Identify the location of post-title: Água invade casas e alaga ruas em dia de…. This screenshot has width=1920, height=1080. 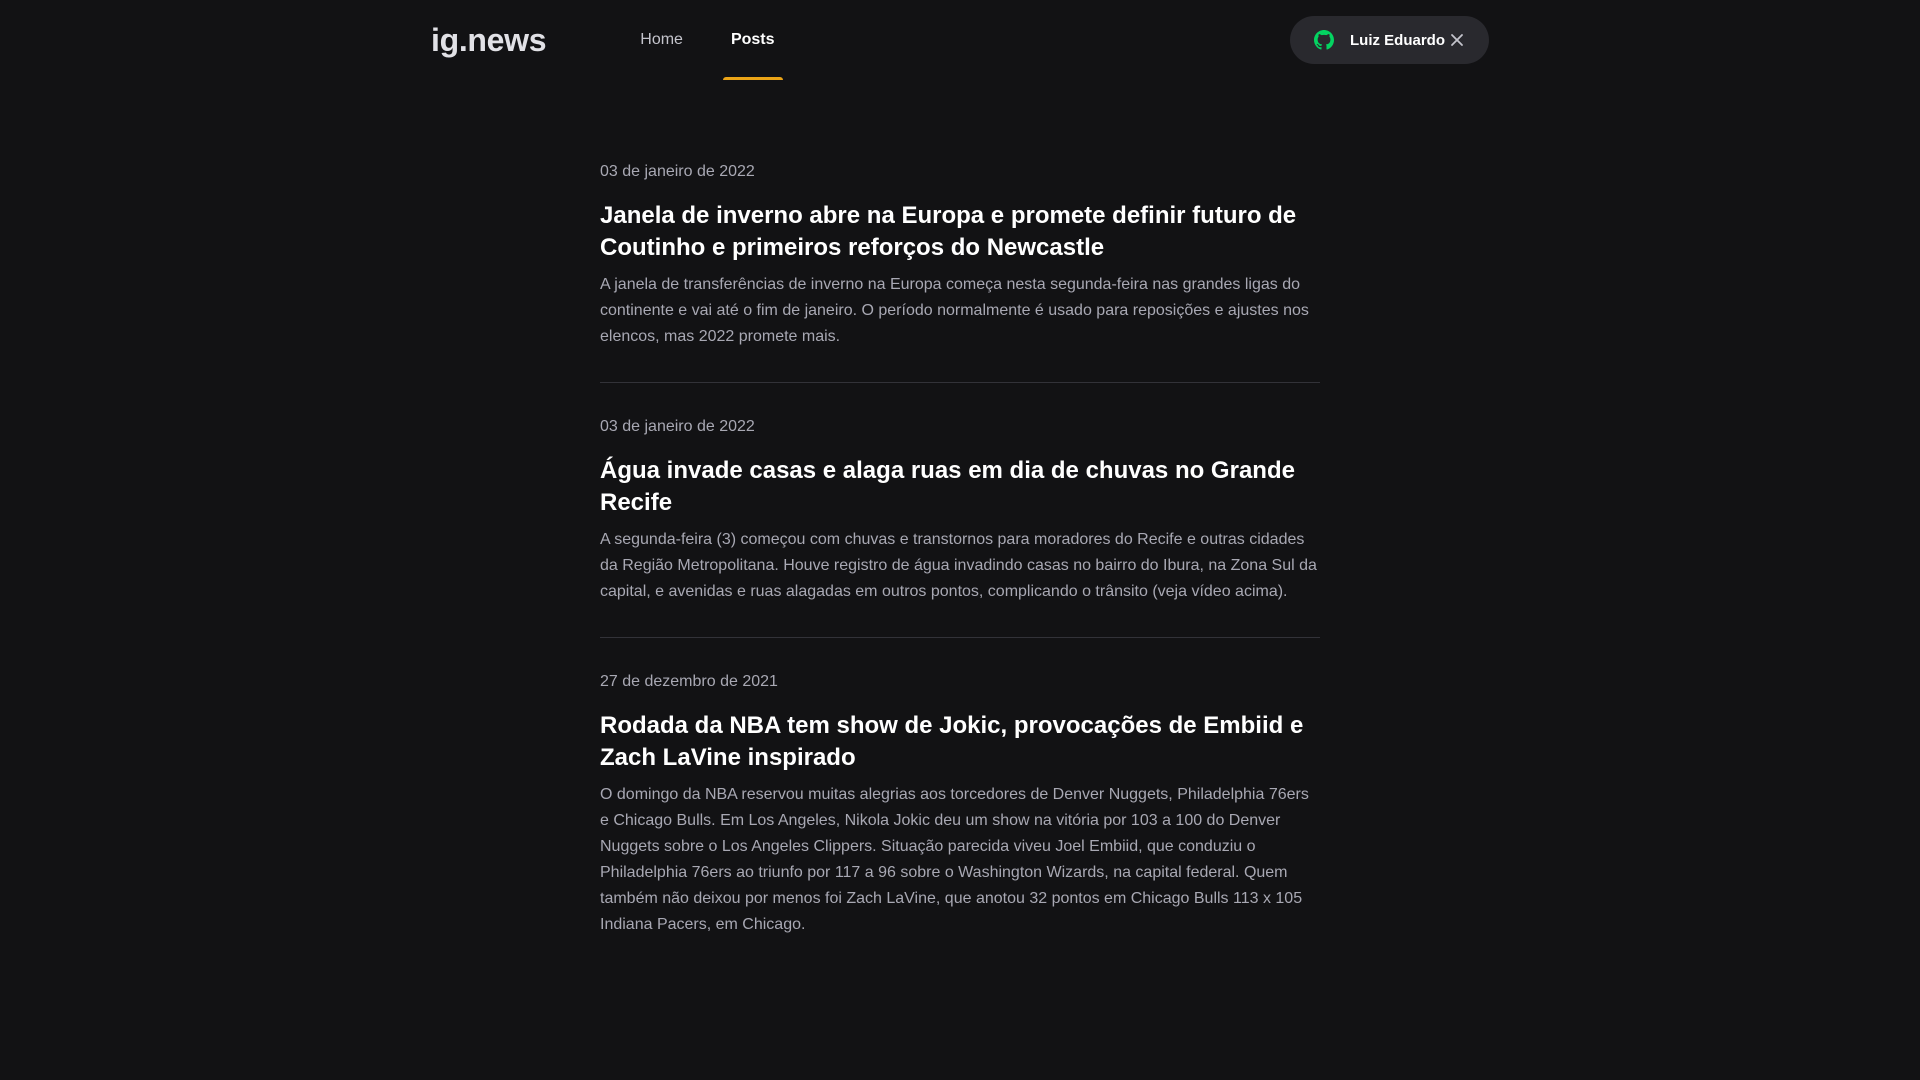
(960, 487).